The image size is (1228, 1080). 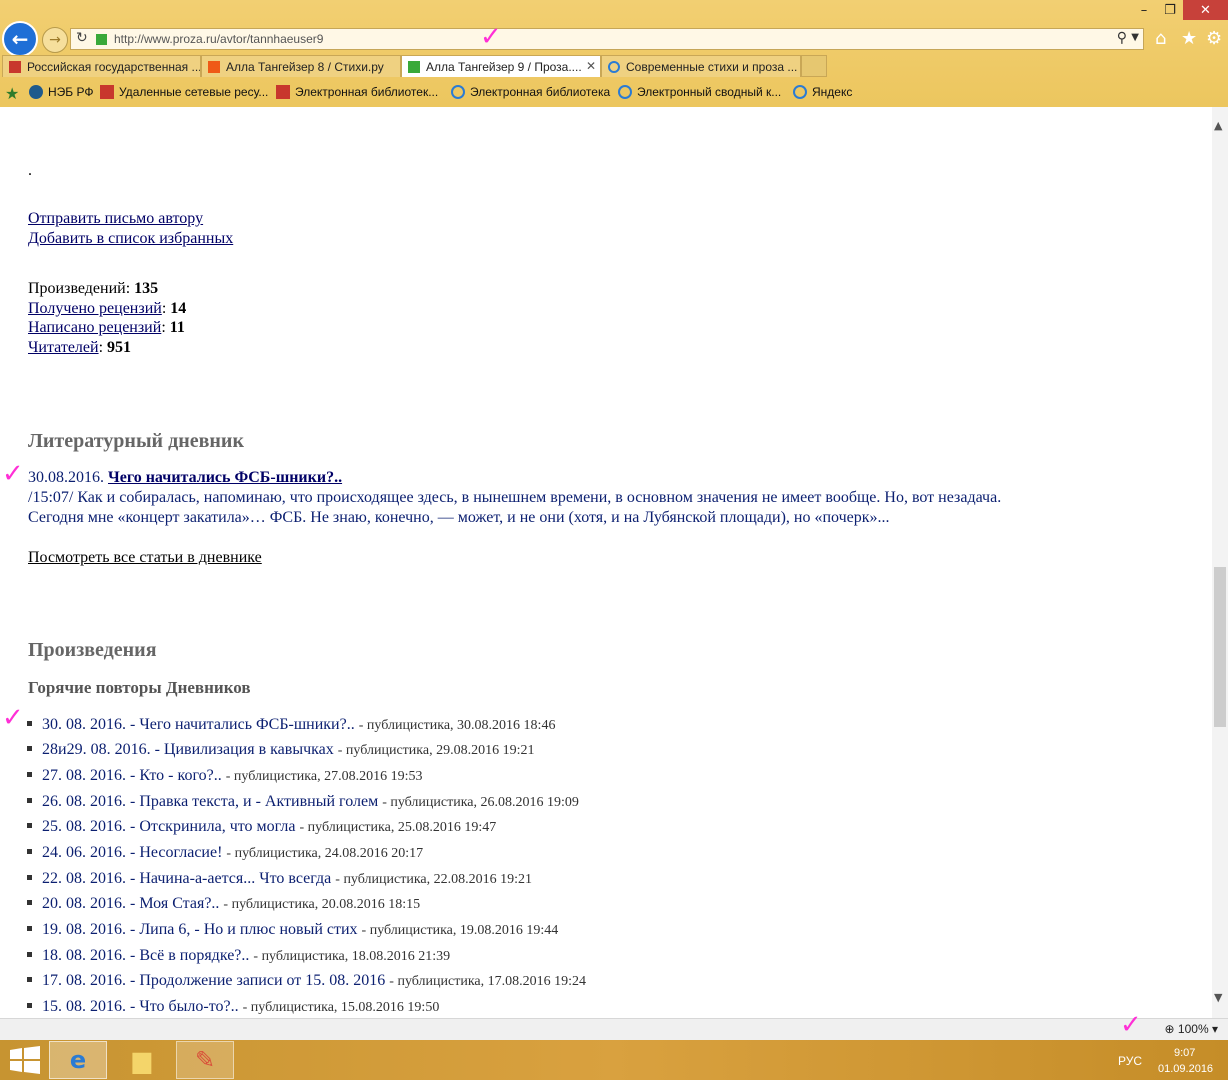 What do you see at coordinates (1220, 647) in the screenshot?
I see `scrollbar-thumb` at bounding box center [1220, 647].